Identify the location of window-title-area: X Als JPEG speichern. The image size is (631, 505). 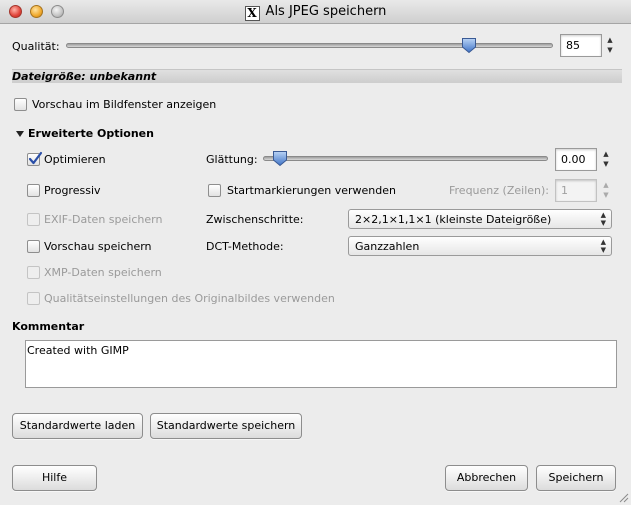
(315, 12).